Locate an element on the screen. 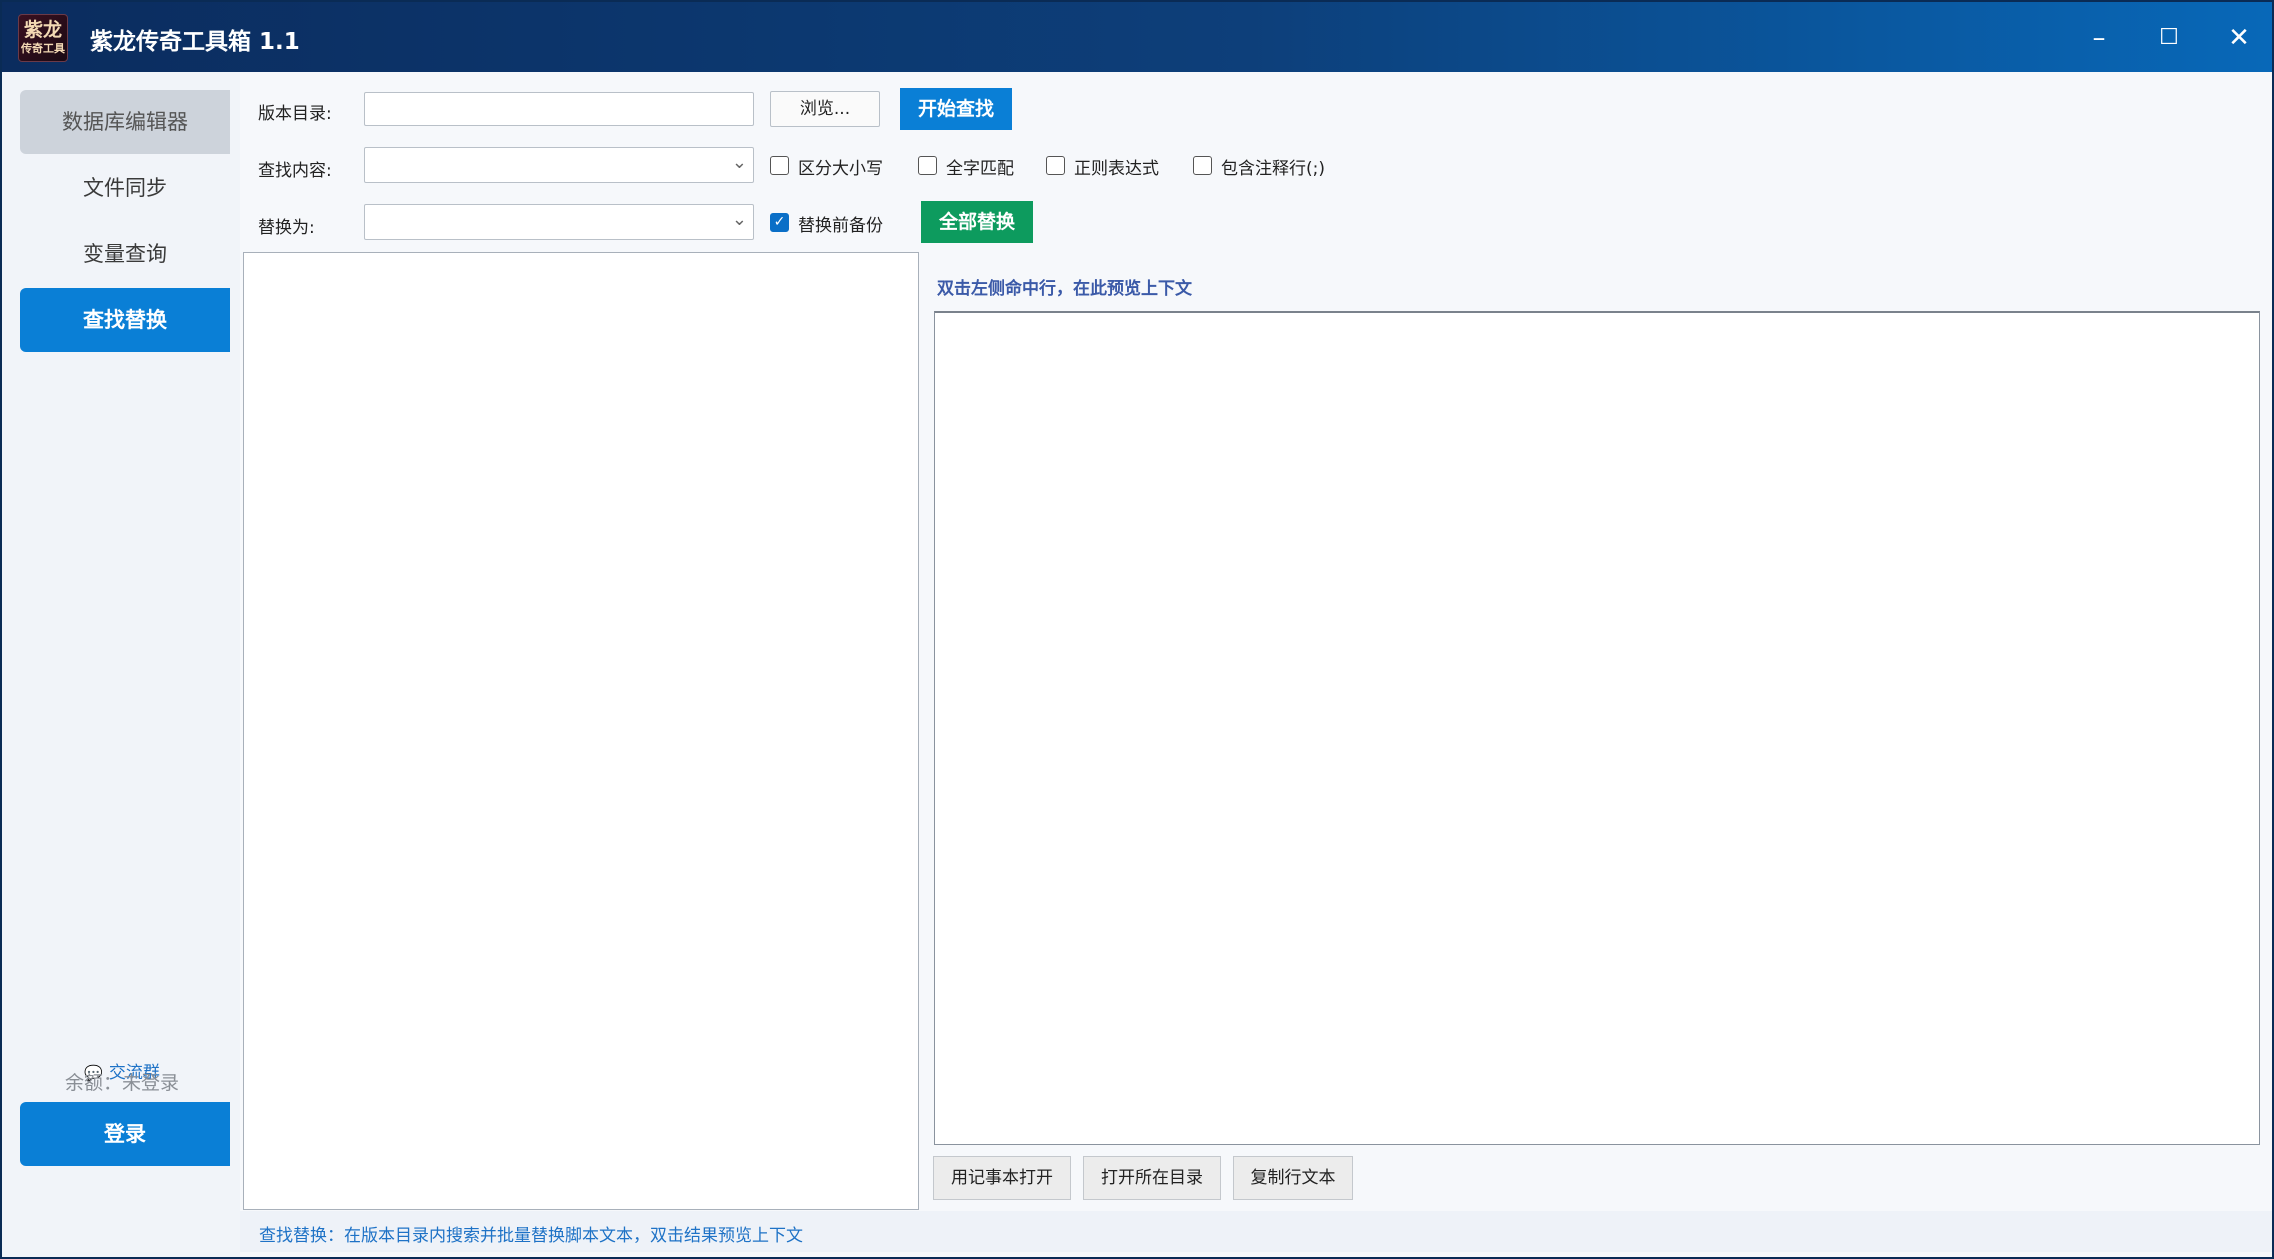  status-text: 查找替换：在版本目录内搜索并批量替换脚本文本，双击结果预览上下文 is located at coordinates (531, 1236).